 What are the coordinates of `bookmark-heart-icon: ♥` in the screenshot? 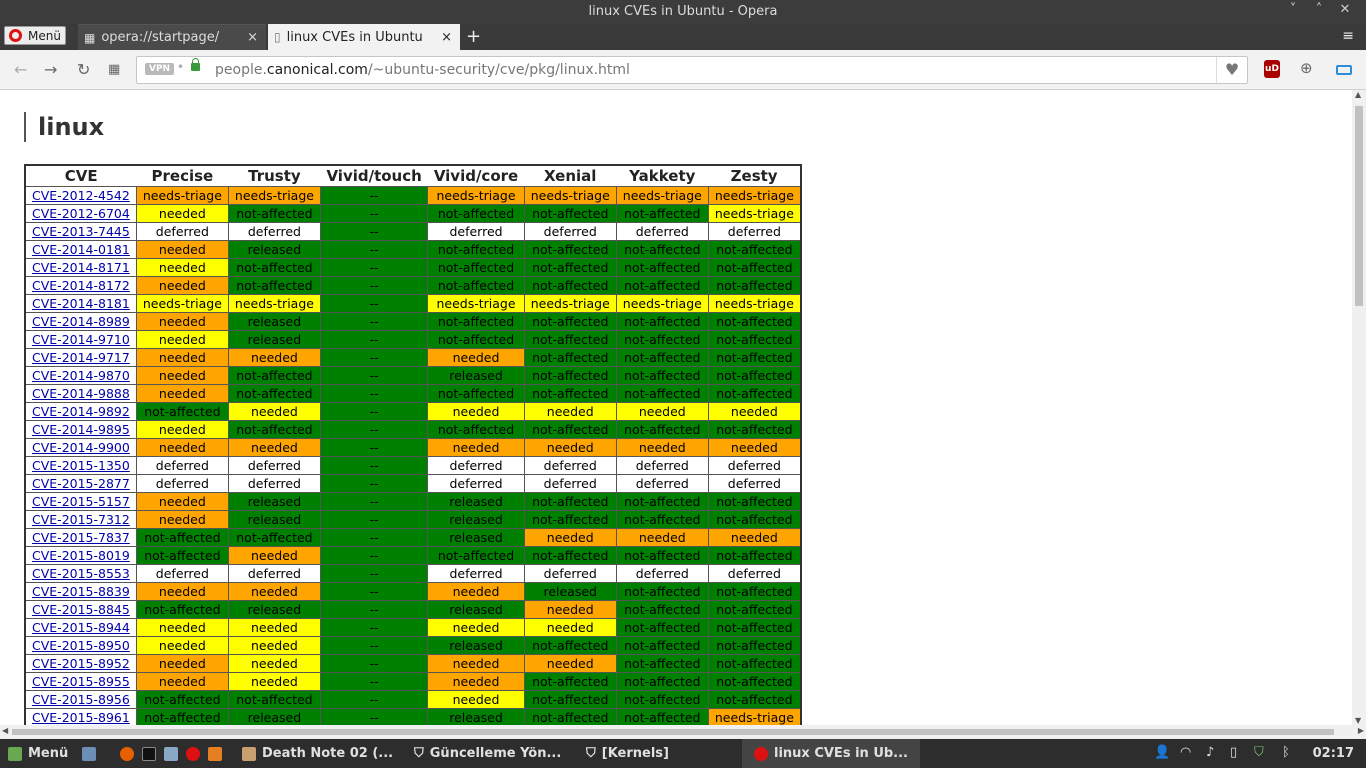 It's located at (1231, 70).